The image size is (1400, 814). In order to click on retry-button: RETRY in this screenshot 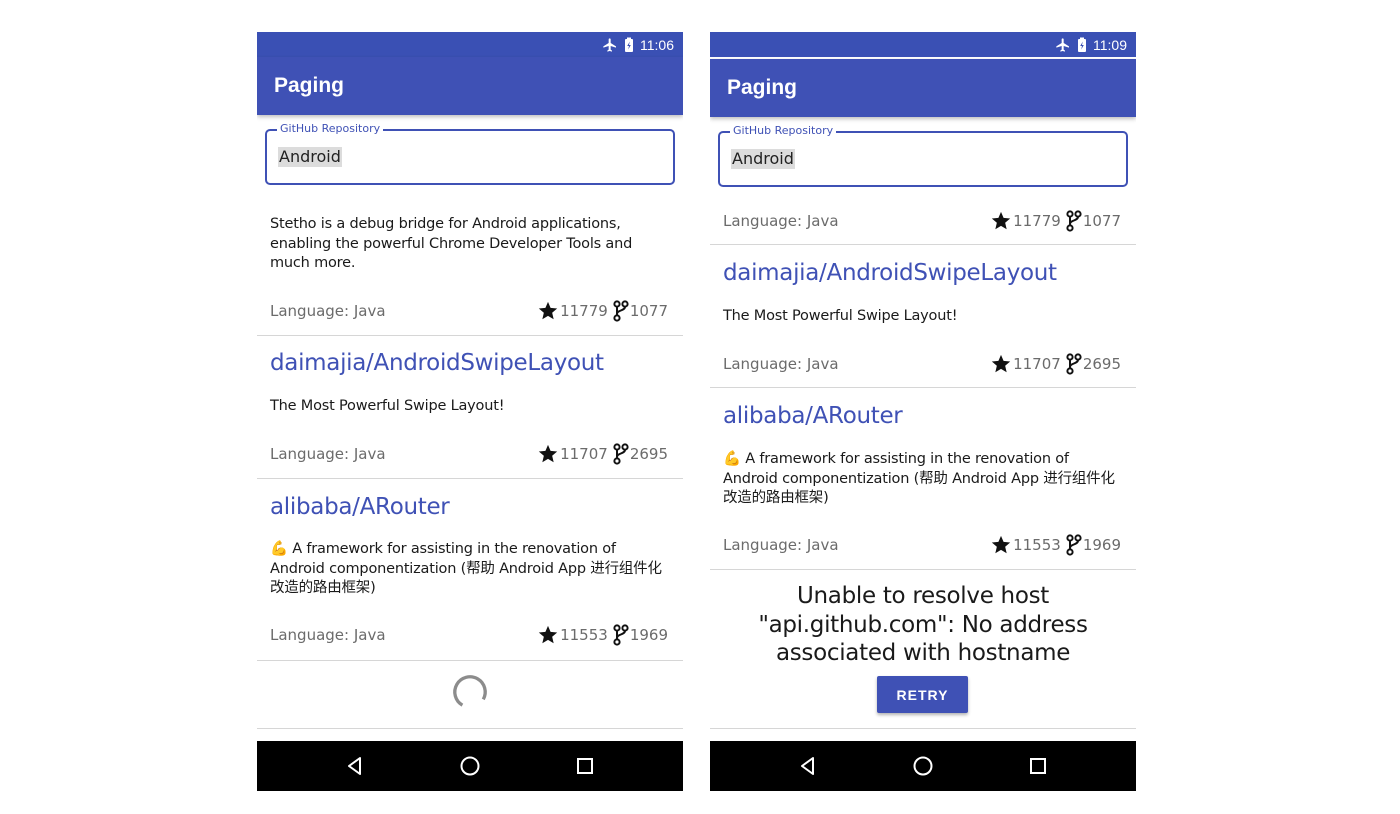, I will do `click(922, 694)`.